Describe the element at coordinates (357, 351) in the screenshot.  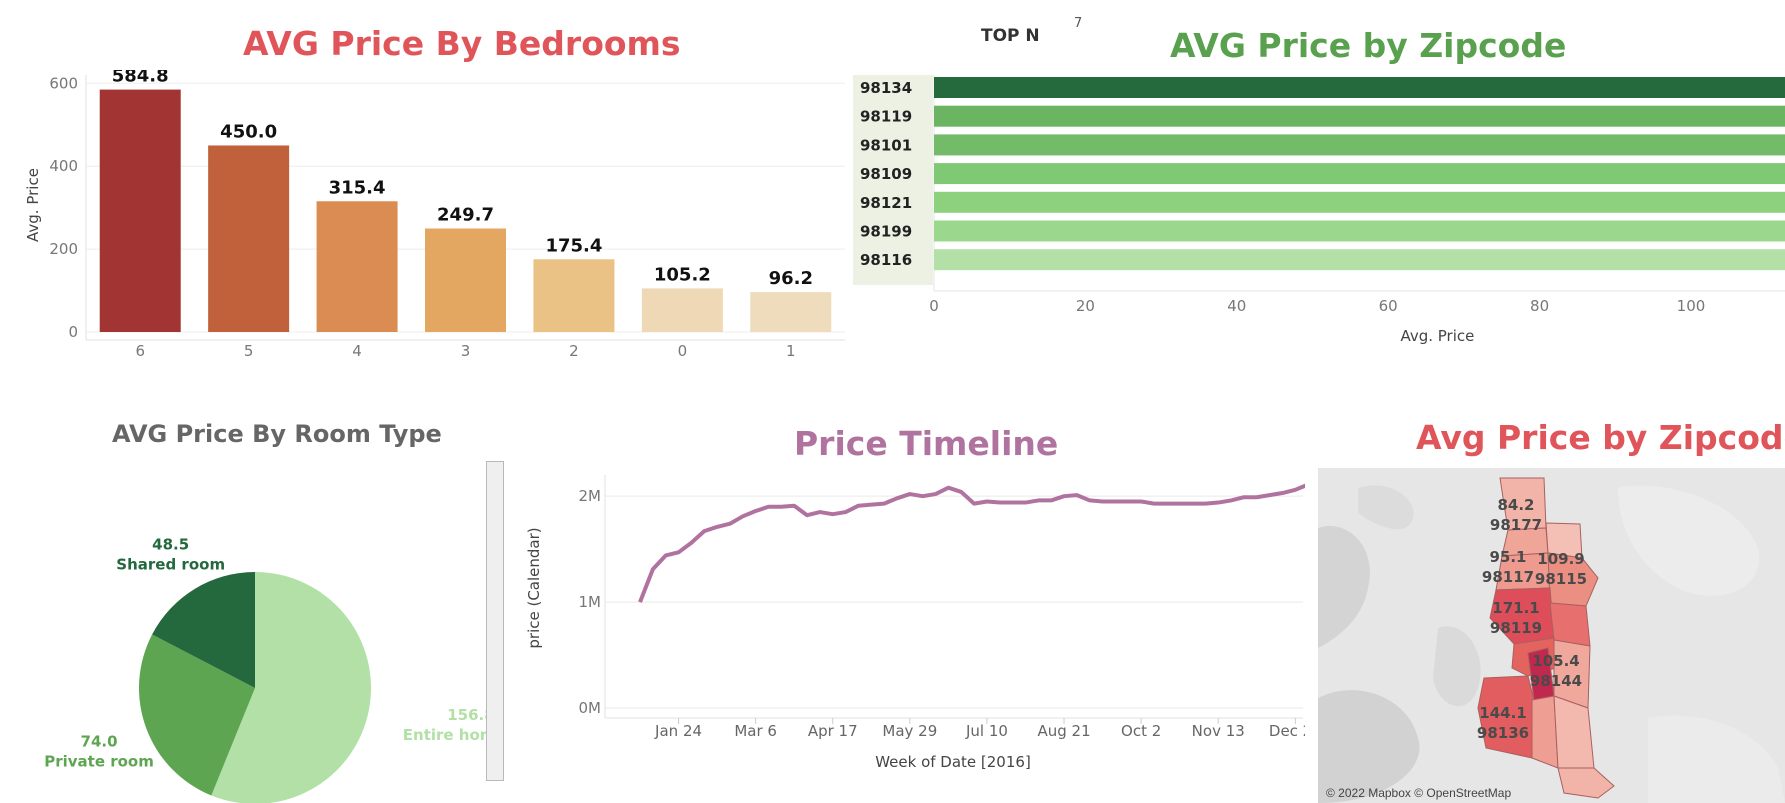
I see `x-tick-label: 4` at that location.